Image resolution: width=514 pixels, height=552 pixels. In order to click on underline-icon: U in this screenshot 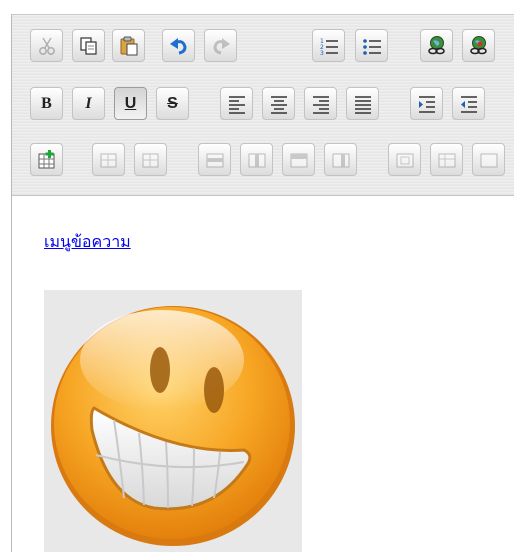, I will do `click(130, 103)`.